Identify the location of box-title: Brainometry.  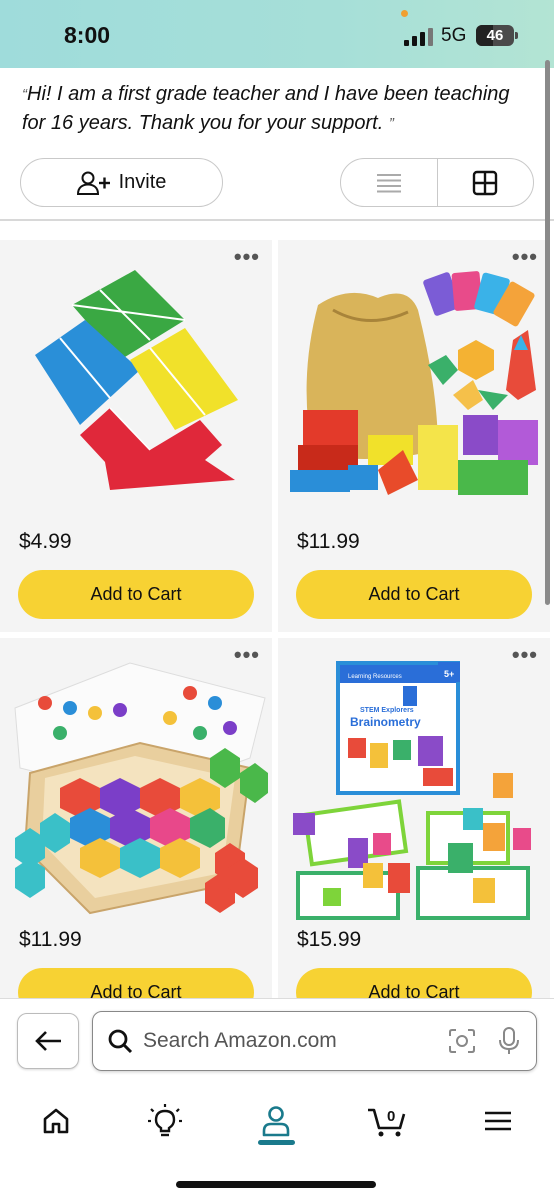
(385, 722).